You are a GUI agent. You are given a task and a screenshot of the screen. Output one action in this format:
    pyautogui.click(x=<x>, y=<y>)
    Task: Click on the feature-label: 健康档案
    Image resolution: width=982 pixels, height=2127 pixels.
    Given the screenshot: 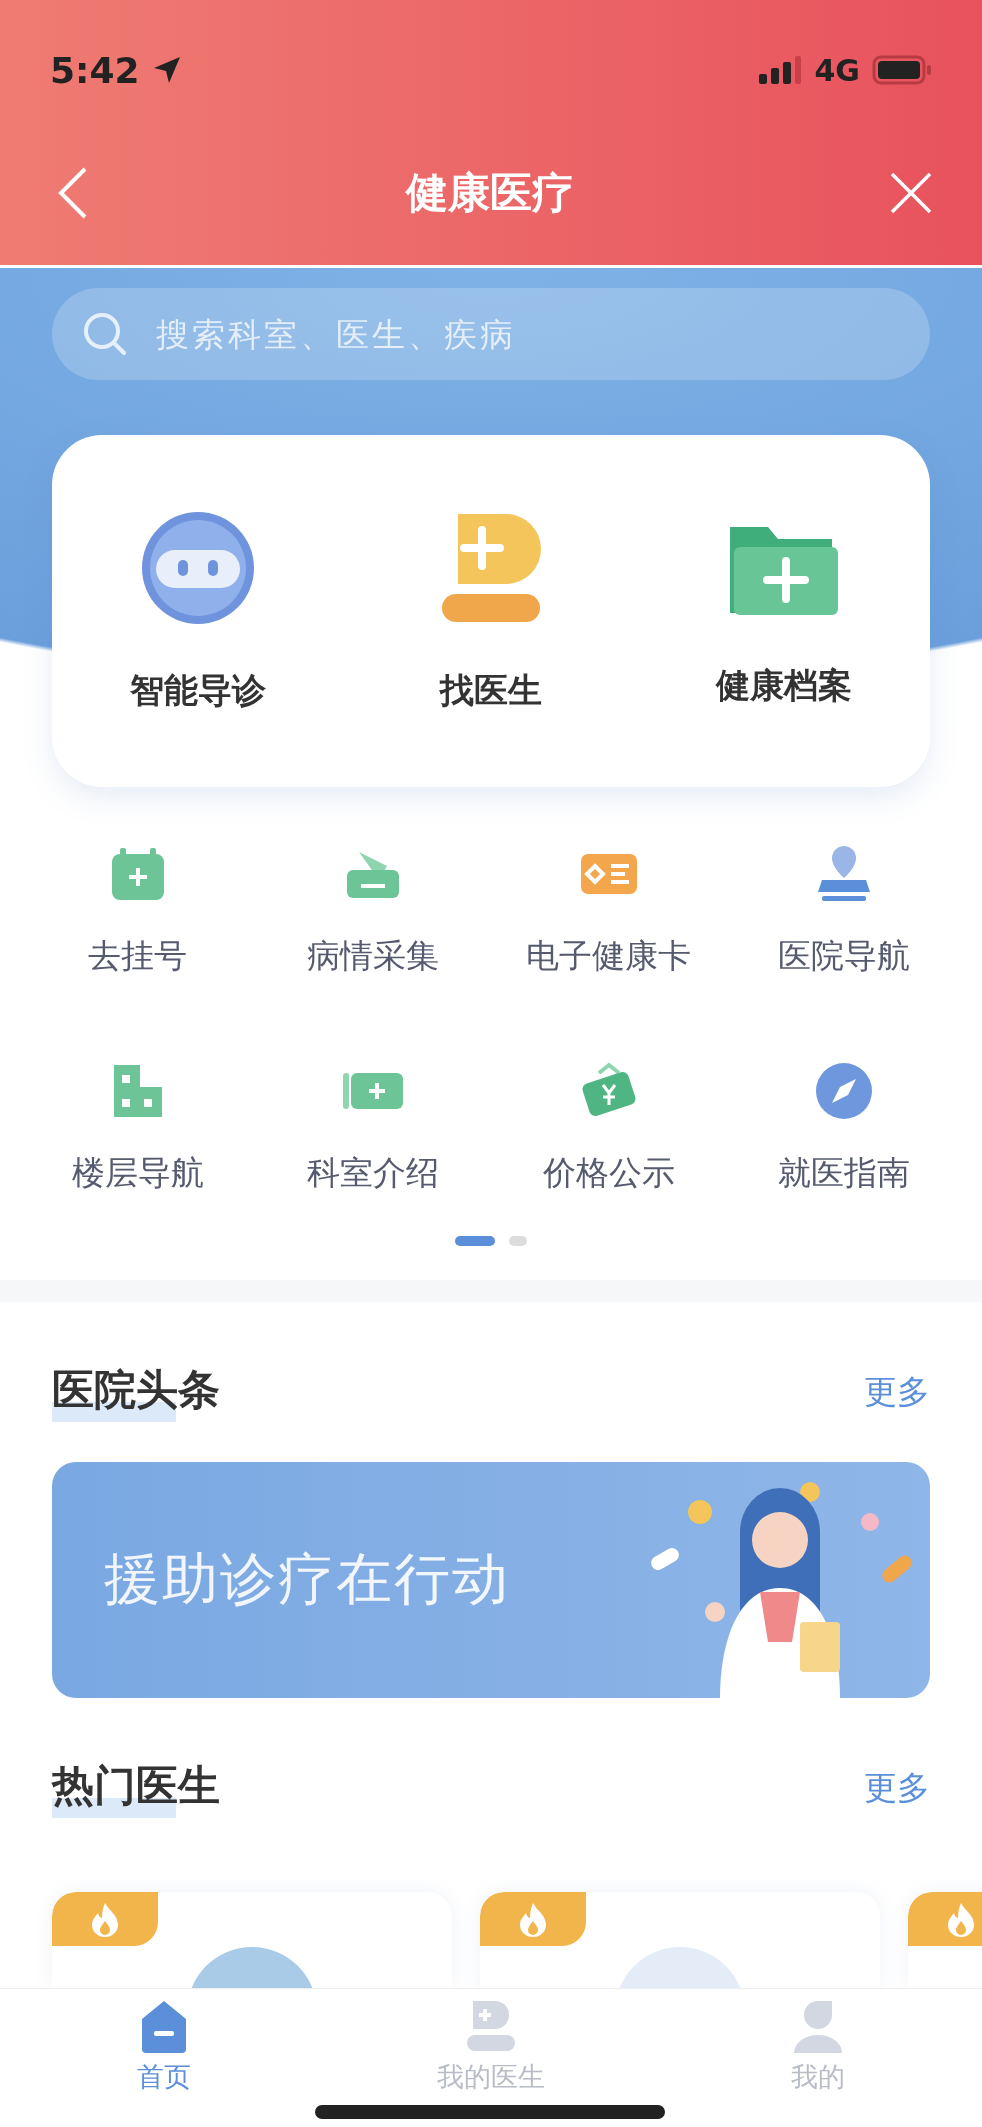 What is the action you would take?
    pyautogui.click(x=783, y=686)
    